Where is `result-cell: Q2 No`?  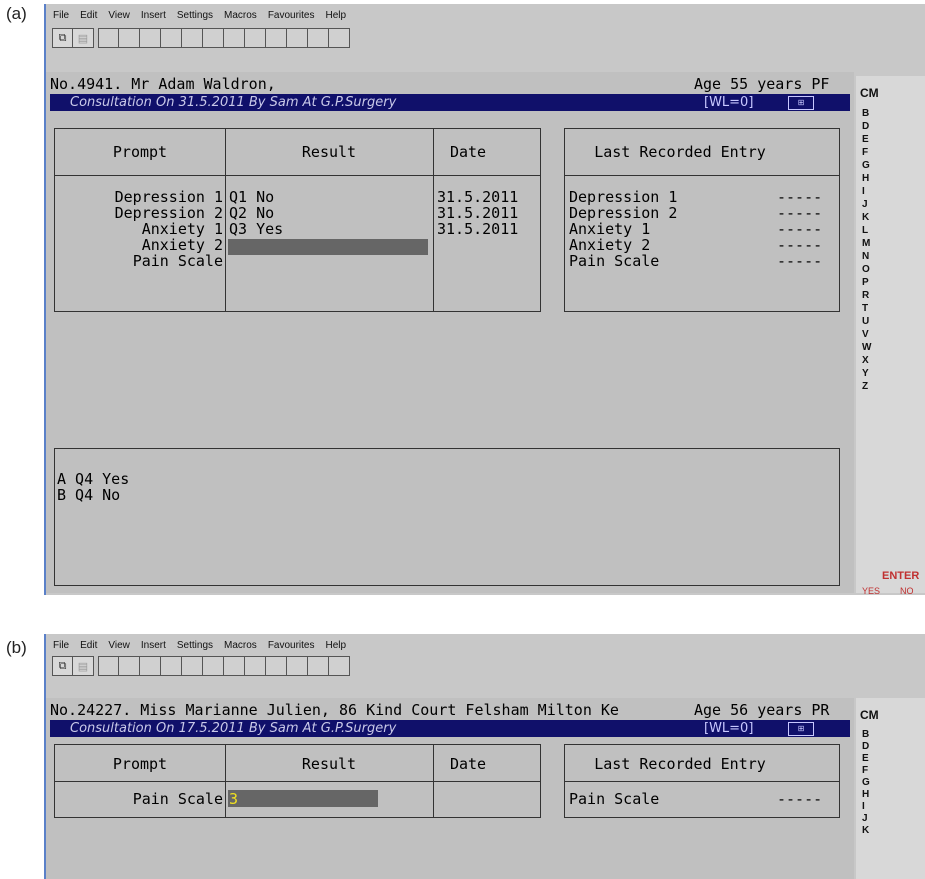
result-cell: Q2 No is located at coordinates (251, 213).